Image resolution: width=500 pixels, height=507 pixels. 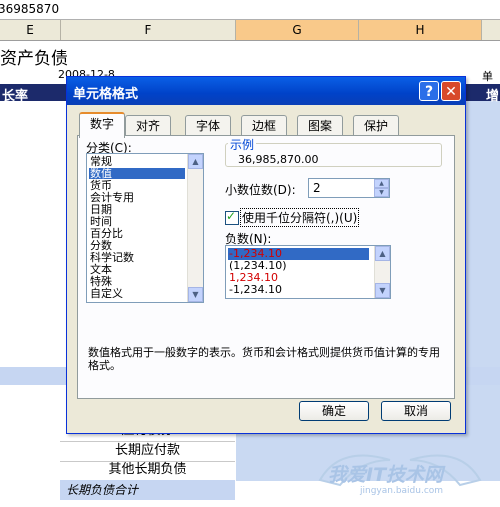 What do you see at coordinates (376, 125) in the screenshot?
I see `tab-protection: 保护` at bounding box center [376, 125].